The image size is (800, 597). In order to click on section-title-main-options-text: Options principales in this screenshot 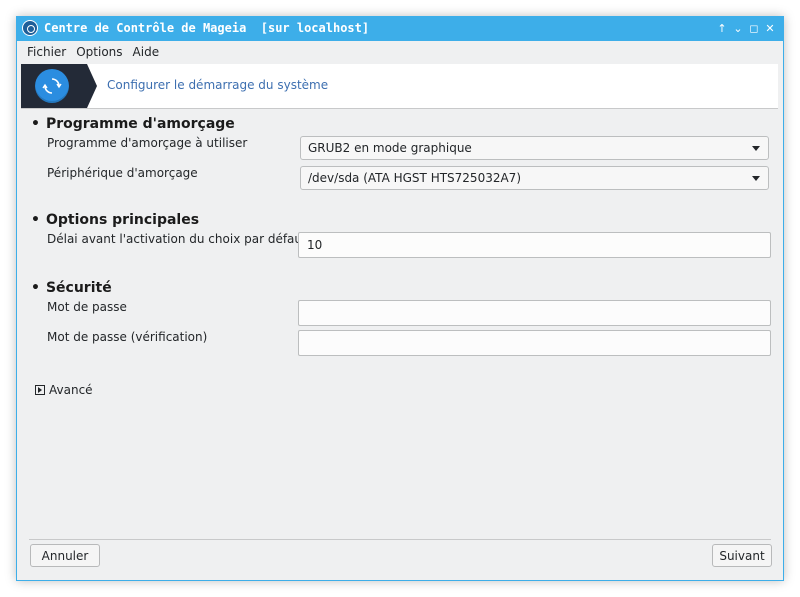, I will do `click(122, 220)`.